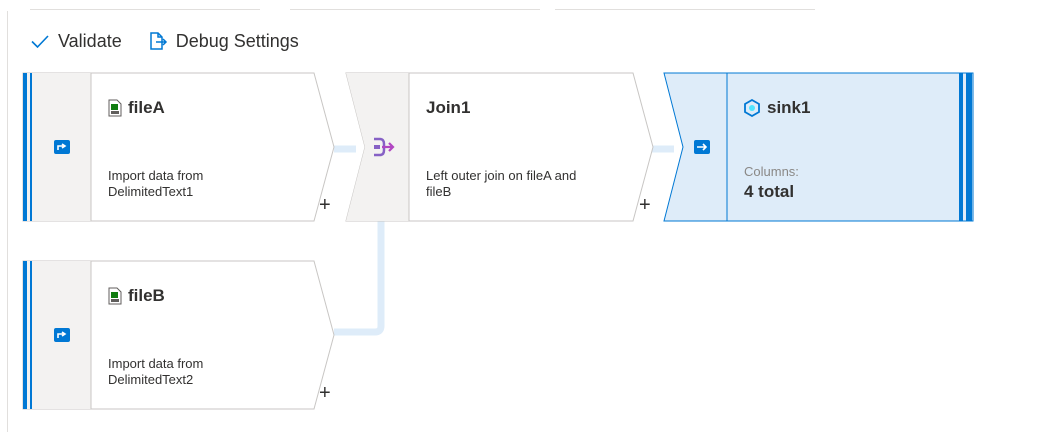  Describe the element at coordinates (439, 191) in the screenshot. I see `node-join1-desc-line2: fileB` at that location.